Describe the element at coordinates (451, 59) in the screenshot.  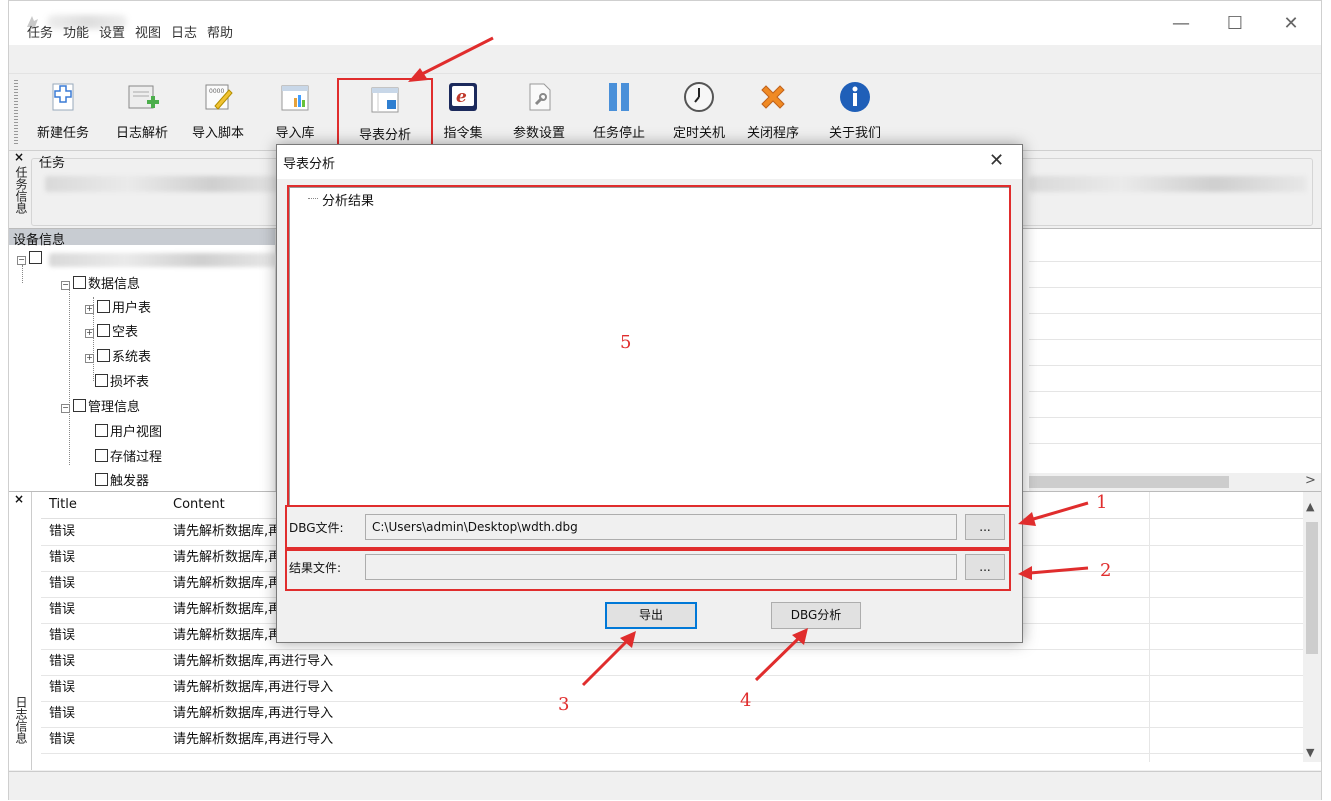
I see `arrow-toolbar` at that location.